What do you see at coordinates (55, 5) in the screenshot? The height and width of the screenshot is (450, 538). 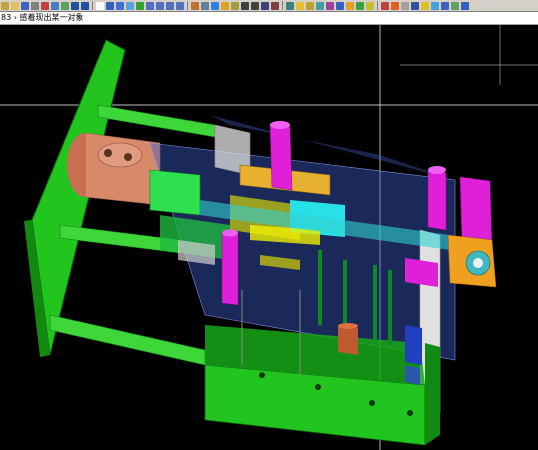 I see `copy-icon` at bounding box center [55, 5].